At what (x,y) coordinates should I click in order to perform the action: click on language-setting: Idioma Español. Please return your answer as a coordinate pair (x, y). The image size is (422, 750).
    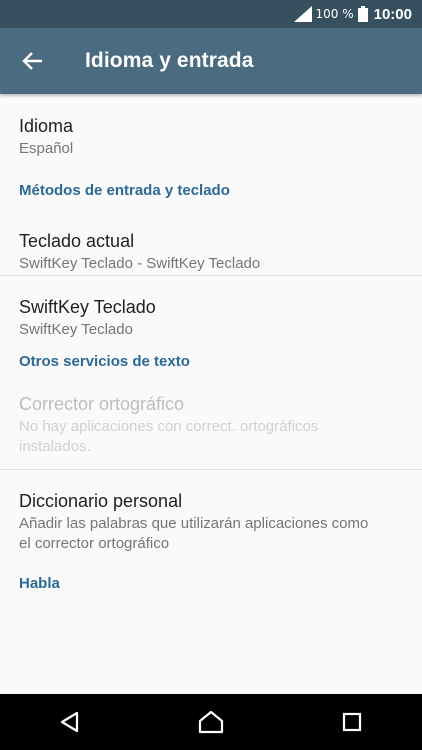
    Looking at the image, I should click on (211, 127).